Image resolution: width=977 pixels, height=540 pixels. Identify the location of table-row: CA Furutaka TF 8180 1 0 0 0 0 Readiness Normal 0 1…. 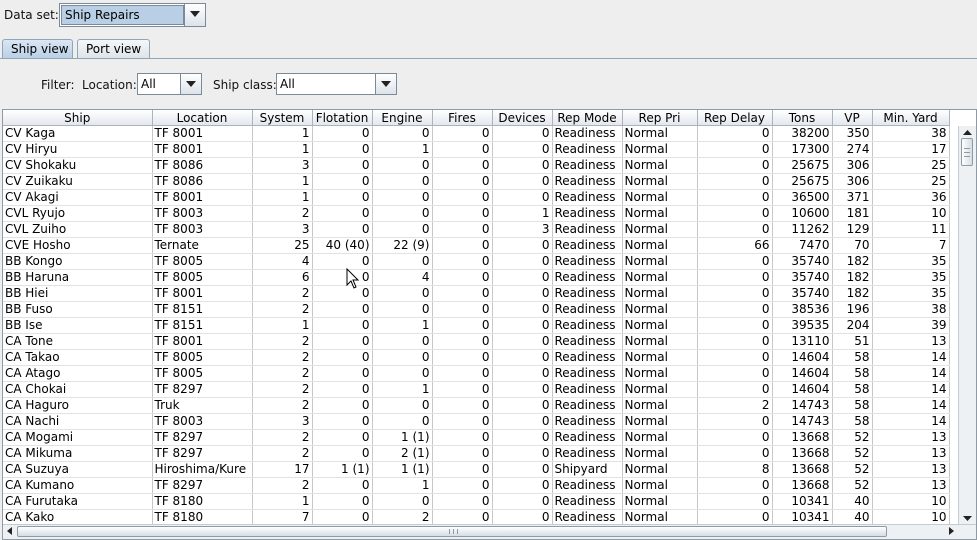
(476, 501).